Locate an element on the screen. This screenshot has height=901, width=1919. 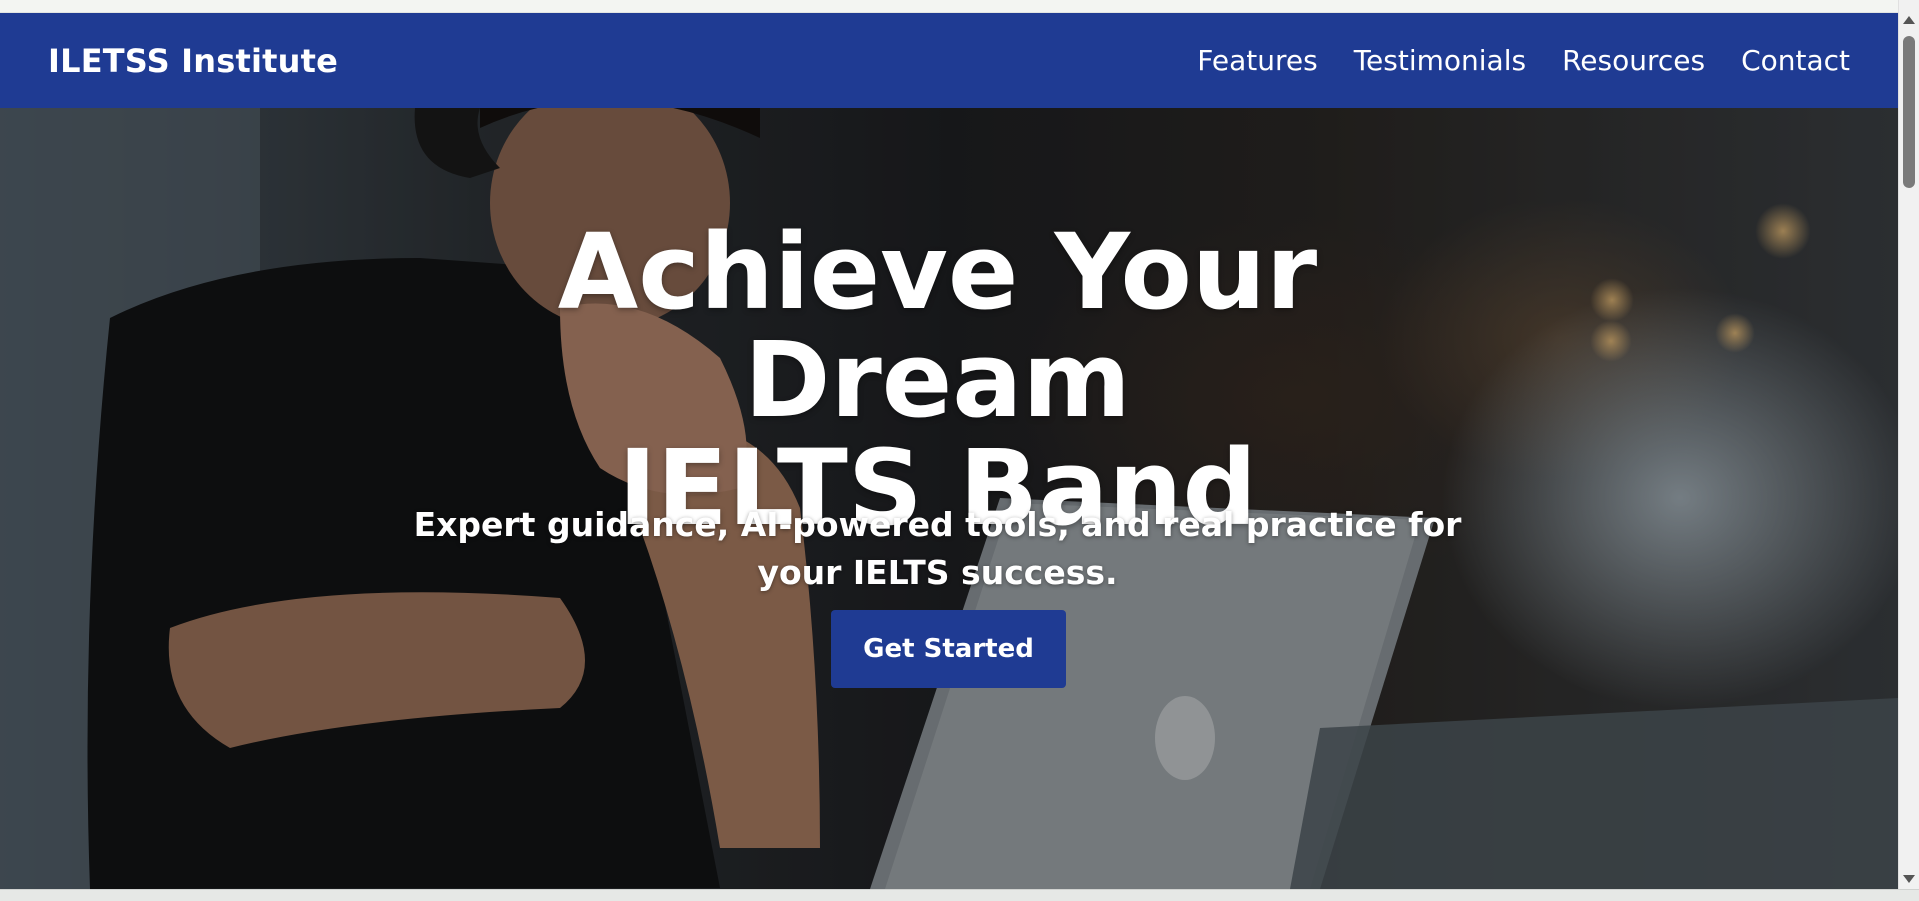
main-nav: Features Testimonials Resources Contact is located at coordinates (1523, 60).